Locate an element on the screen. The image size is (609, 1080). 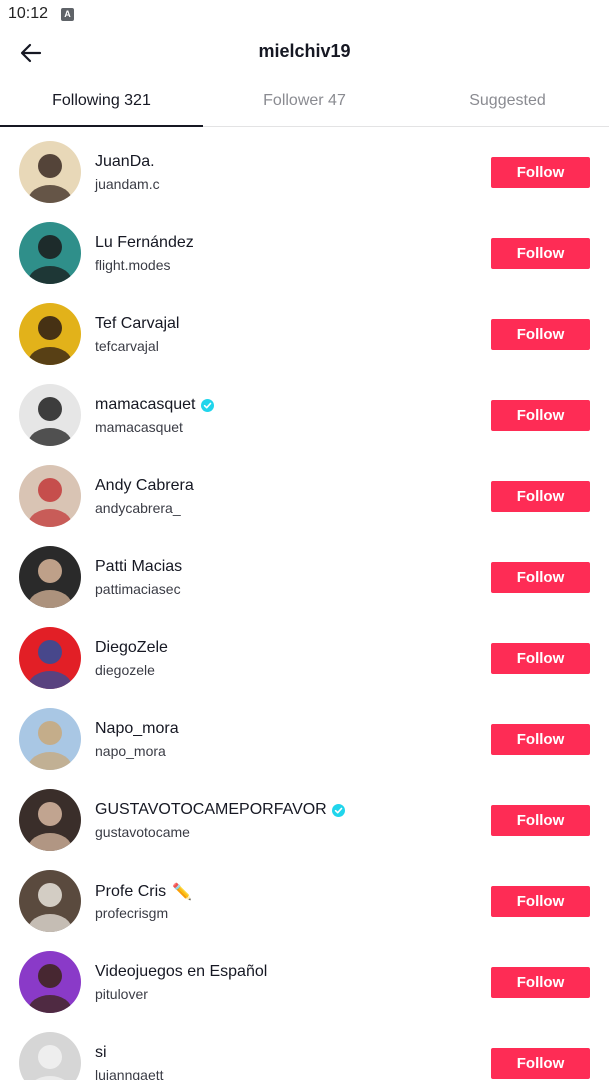
status-bar: 10:12 A is located at coordinates (304, 14).